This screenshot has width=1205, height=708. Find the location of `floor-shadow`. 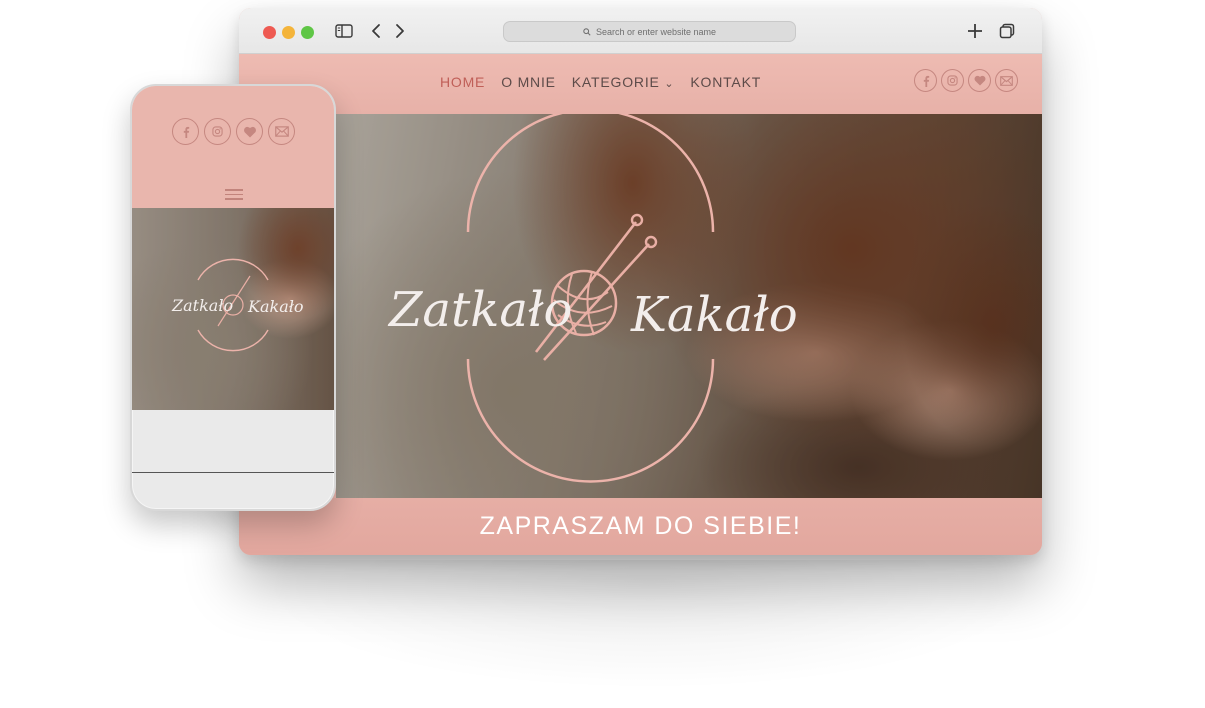

floor-shadow is located at coordinates (650, 625).